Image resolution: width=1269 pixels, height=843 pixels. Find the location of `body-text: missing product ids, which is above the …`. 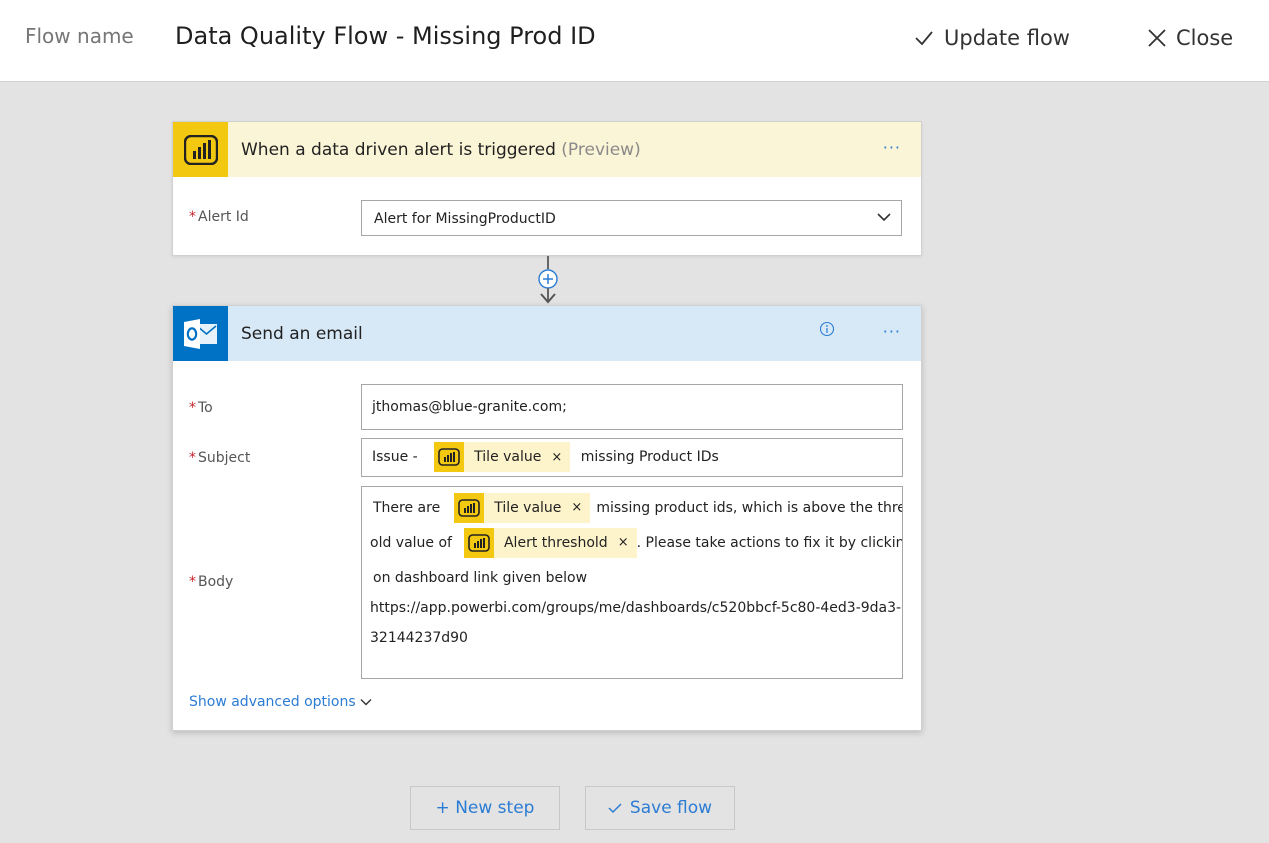

body-text: missing product ids, which is above the … is located at coordinates (749, 508).